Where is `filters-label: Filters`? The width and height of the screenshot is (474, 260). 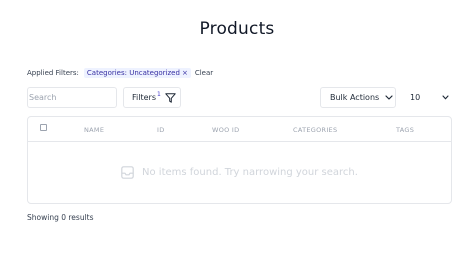
filters-label: Filters is located at coordinates (144, 97).